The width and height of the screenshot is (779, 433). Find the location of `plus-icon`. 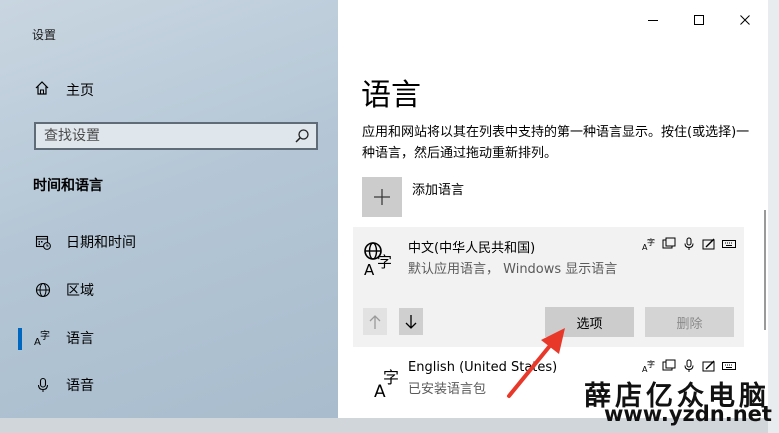

plus-icon is located at coordinates (382, 197).